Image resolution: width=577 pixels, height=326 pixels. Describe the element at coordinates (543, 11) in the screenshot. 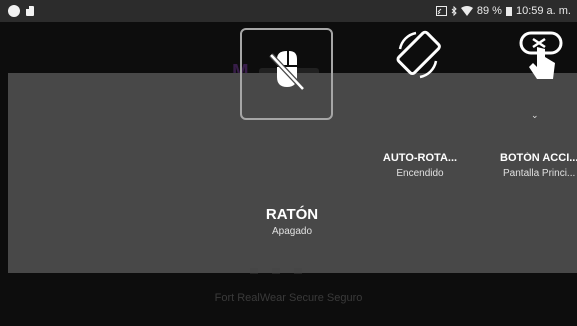

I see `clock: 10:59 a. m.` at that location.